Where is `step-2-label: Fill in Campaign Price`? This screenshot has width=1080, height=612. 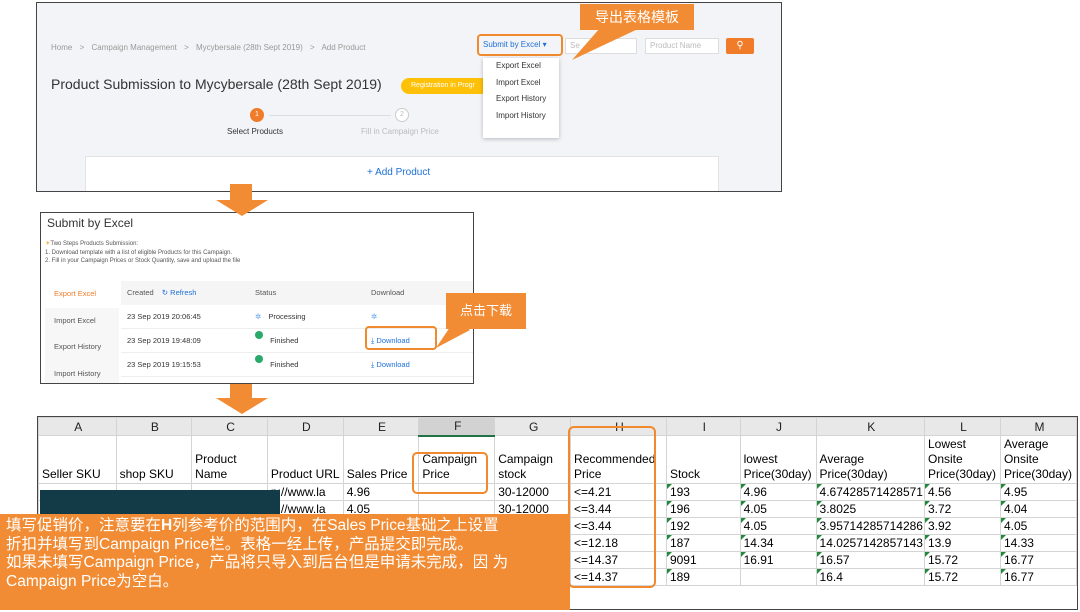 step-2-label: Fill in Campaign Price is located at coordinates (400, 131).